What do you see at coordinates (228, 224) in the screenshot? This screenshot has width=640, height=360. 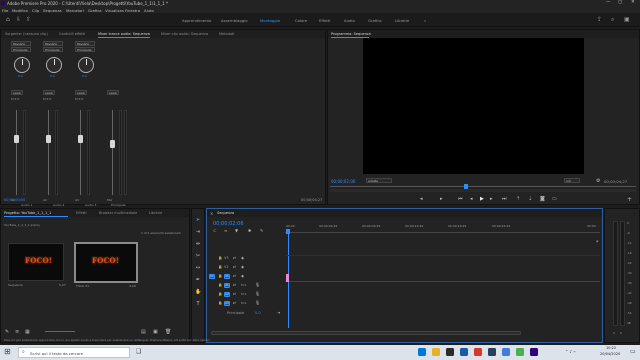 I see `timeline-timecode: 00;00;02;06` at bounding box center [228, 224].